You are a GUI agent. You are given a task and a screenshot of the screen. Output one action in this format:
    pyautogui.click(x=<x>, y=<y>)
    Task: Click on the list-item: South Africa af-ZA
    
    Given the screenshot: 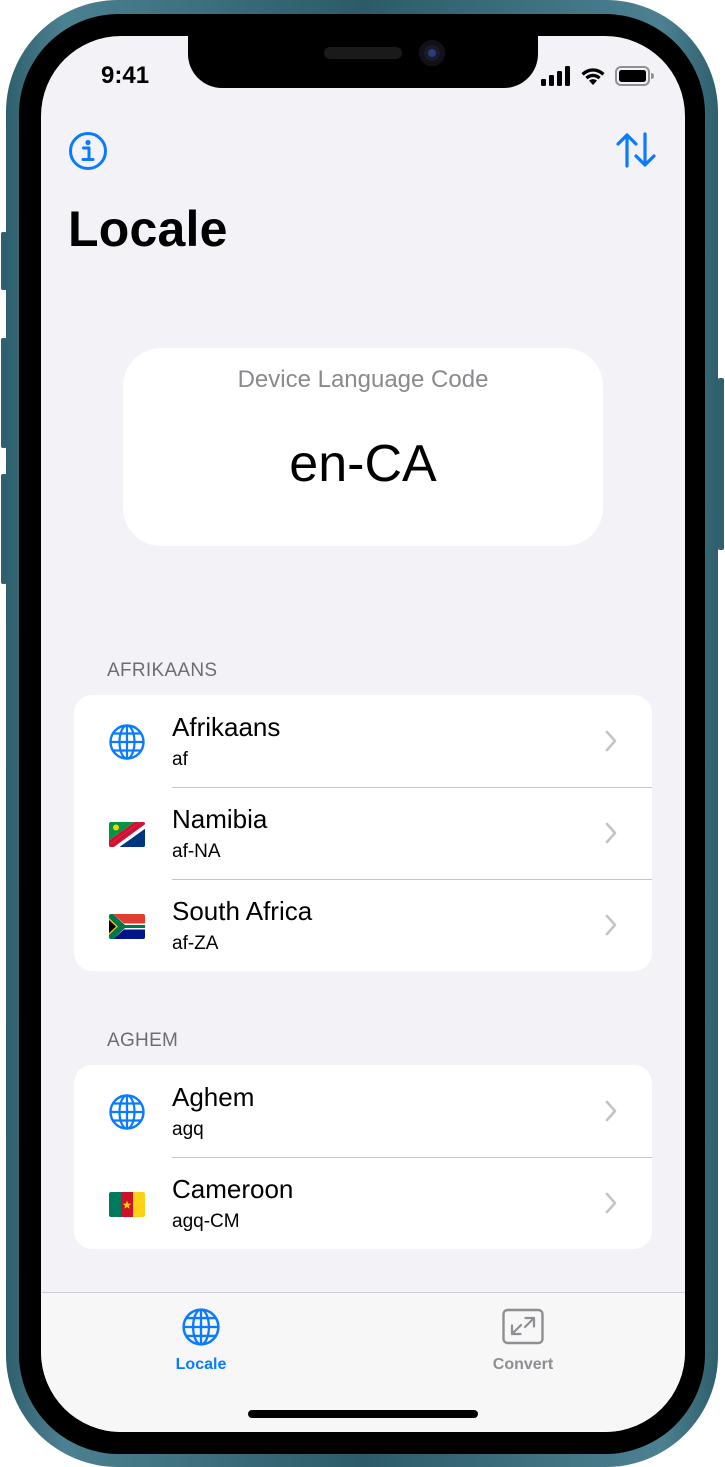 What is the action you would take?
    pyautogui.click(x=363, y=925)
    